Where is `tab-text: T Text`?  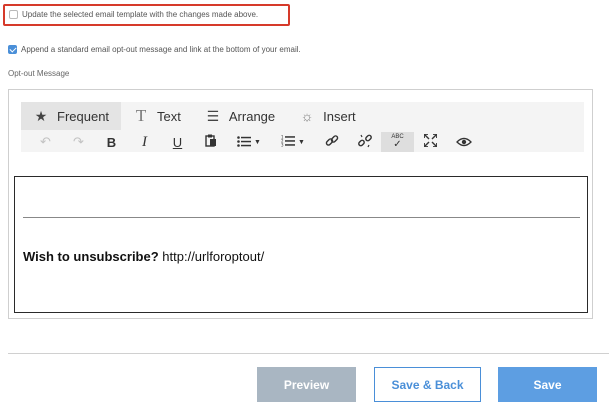 tab-text: T Text is located at coordinates (157, 116).